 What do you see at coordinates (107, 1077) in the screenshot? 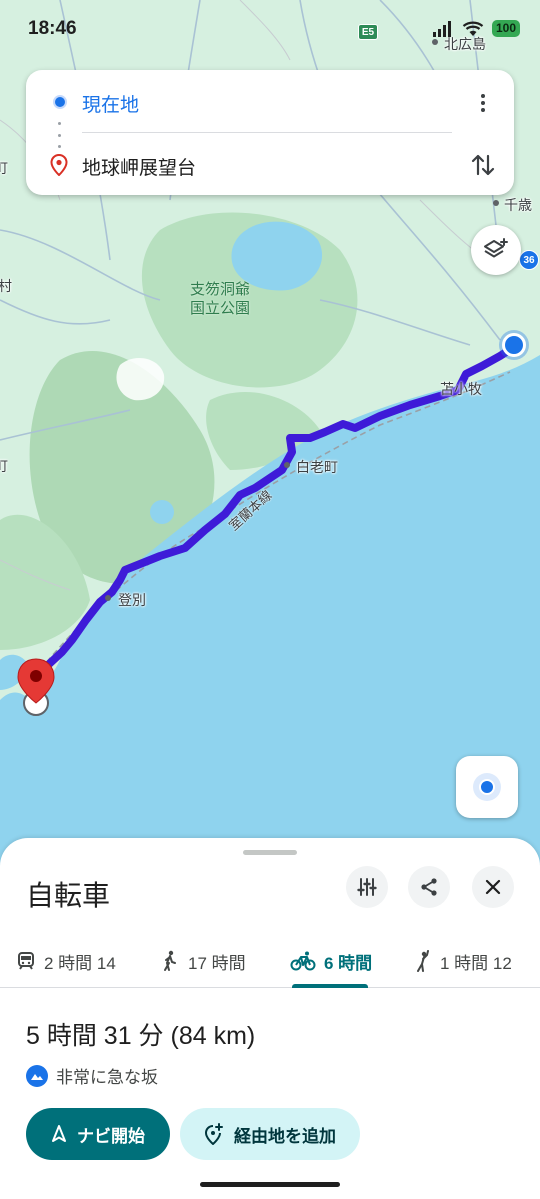
I see `warning-text: 非常に急な坂` at bounding box center [107, 1077].